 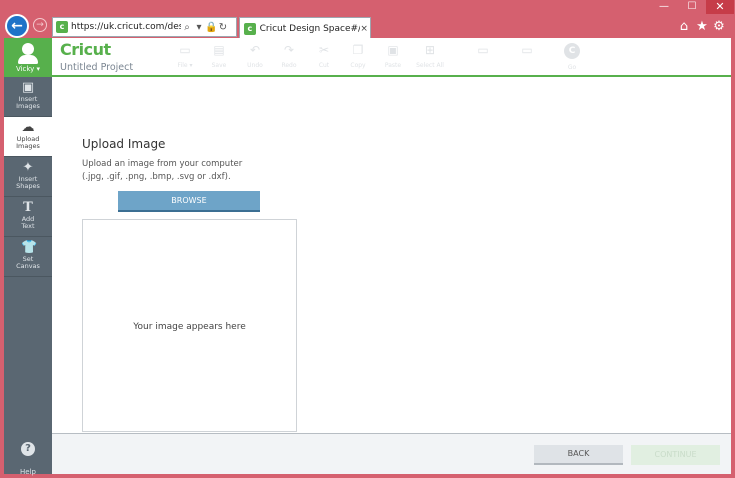 I want to click on copy-button: ❐ Copy, so click(x=358, y=56).